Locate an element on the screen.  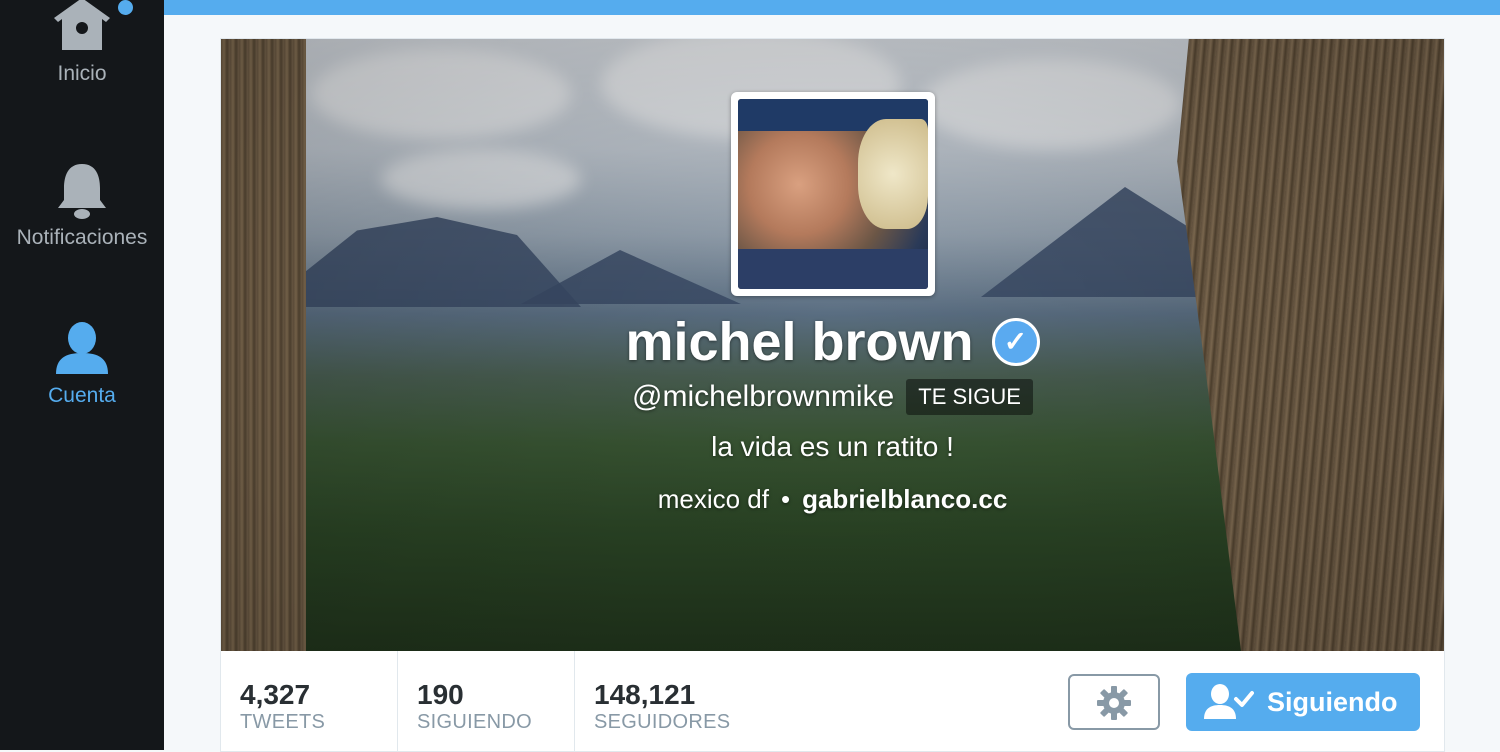
sidebar-item-inicio: Inicio is located at coordinates (82, 43).